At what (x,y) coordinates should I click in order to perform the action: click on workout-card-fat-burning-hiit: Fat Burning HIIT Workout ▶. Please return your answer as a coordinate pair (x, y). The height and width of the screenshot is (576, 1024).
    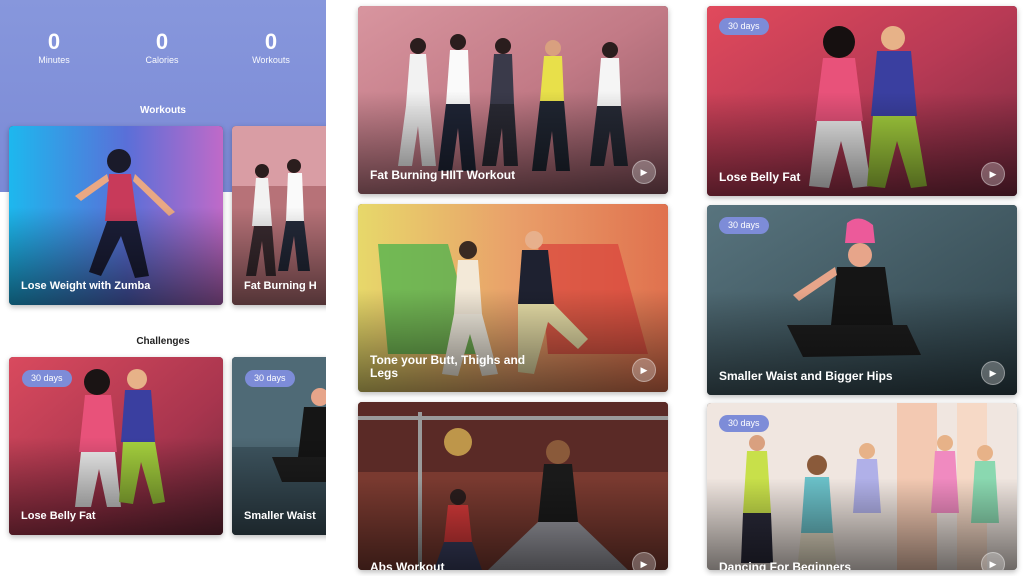
    Looking at the image, I should click on (513, 100).